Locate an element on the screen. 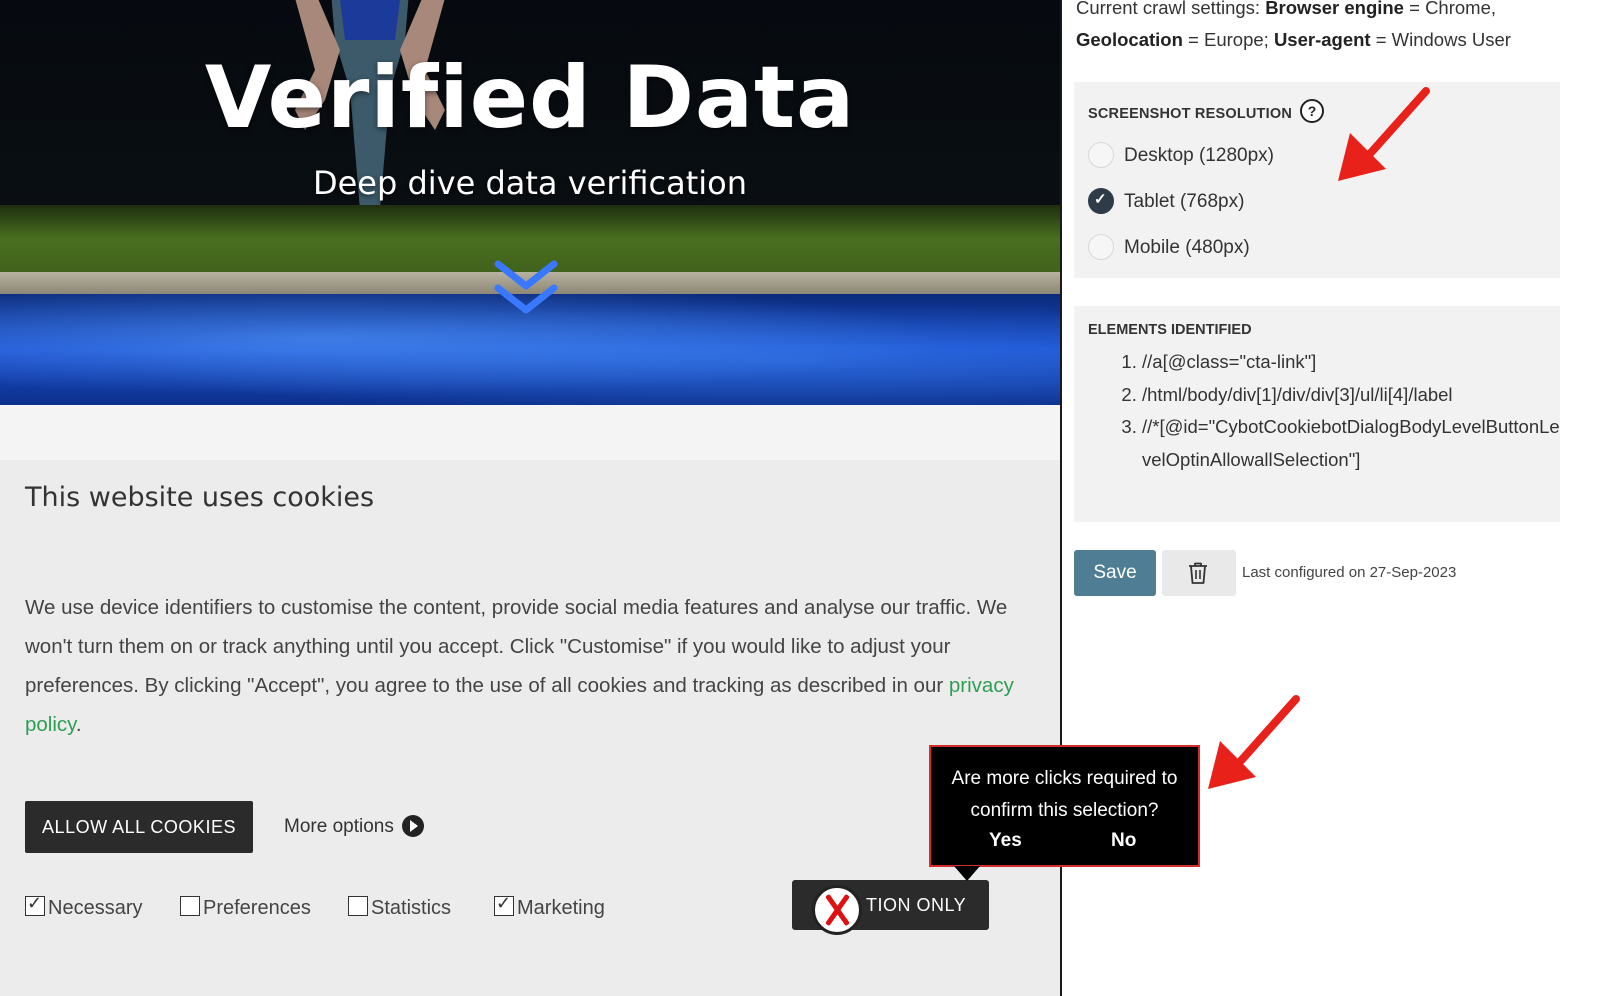 This screenshot has height=996, width=1600. help-icon: ? is located at coordinates (1312, 111).